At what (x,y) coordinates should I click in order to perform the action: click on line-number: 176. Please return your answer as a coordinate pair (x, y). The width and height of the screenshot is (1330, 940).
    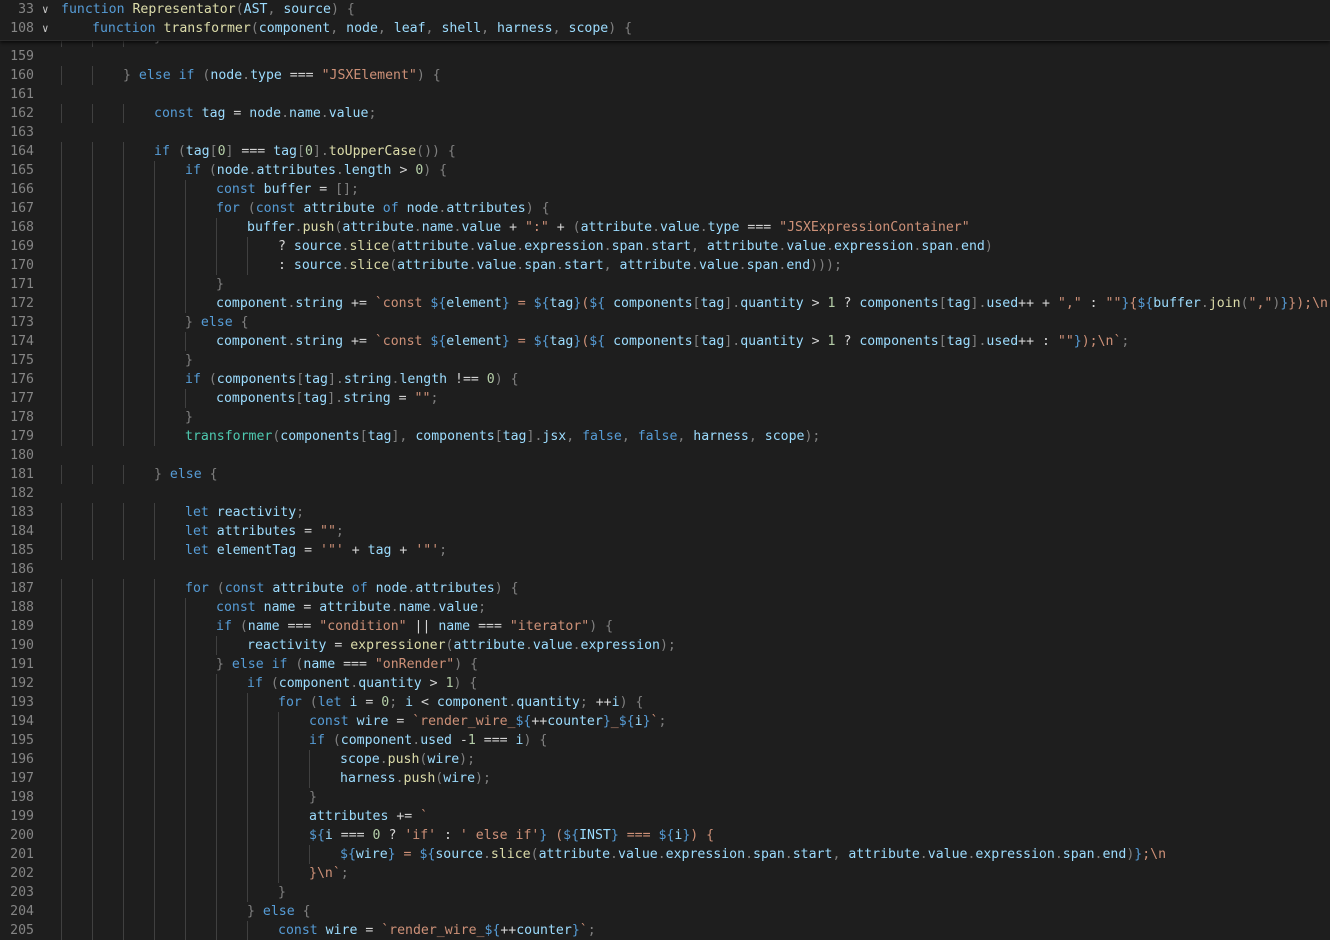
    Looking at the image, I should click on (22, 379).